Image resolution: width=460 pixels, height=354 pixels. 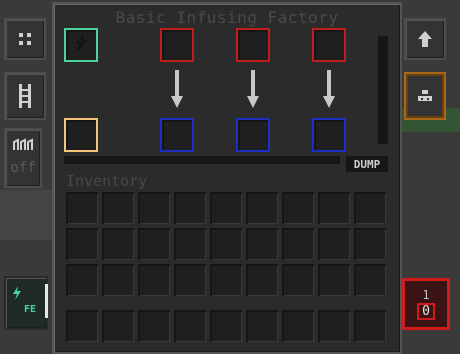 I want to click on config-icon, so click(x=425, y=95).